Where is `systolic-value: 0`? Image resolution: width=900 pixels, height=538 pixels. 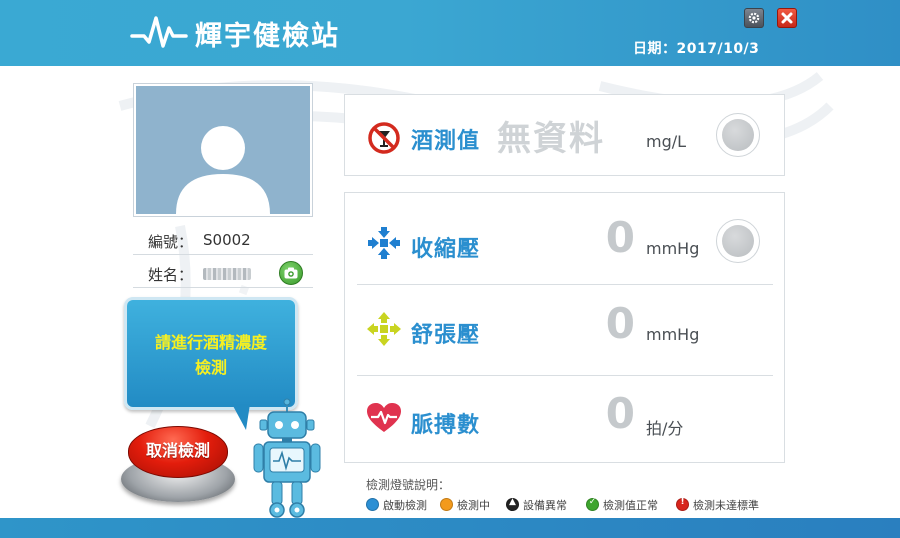 systolic-value: 0 is located at coordinates (620, 237).